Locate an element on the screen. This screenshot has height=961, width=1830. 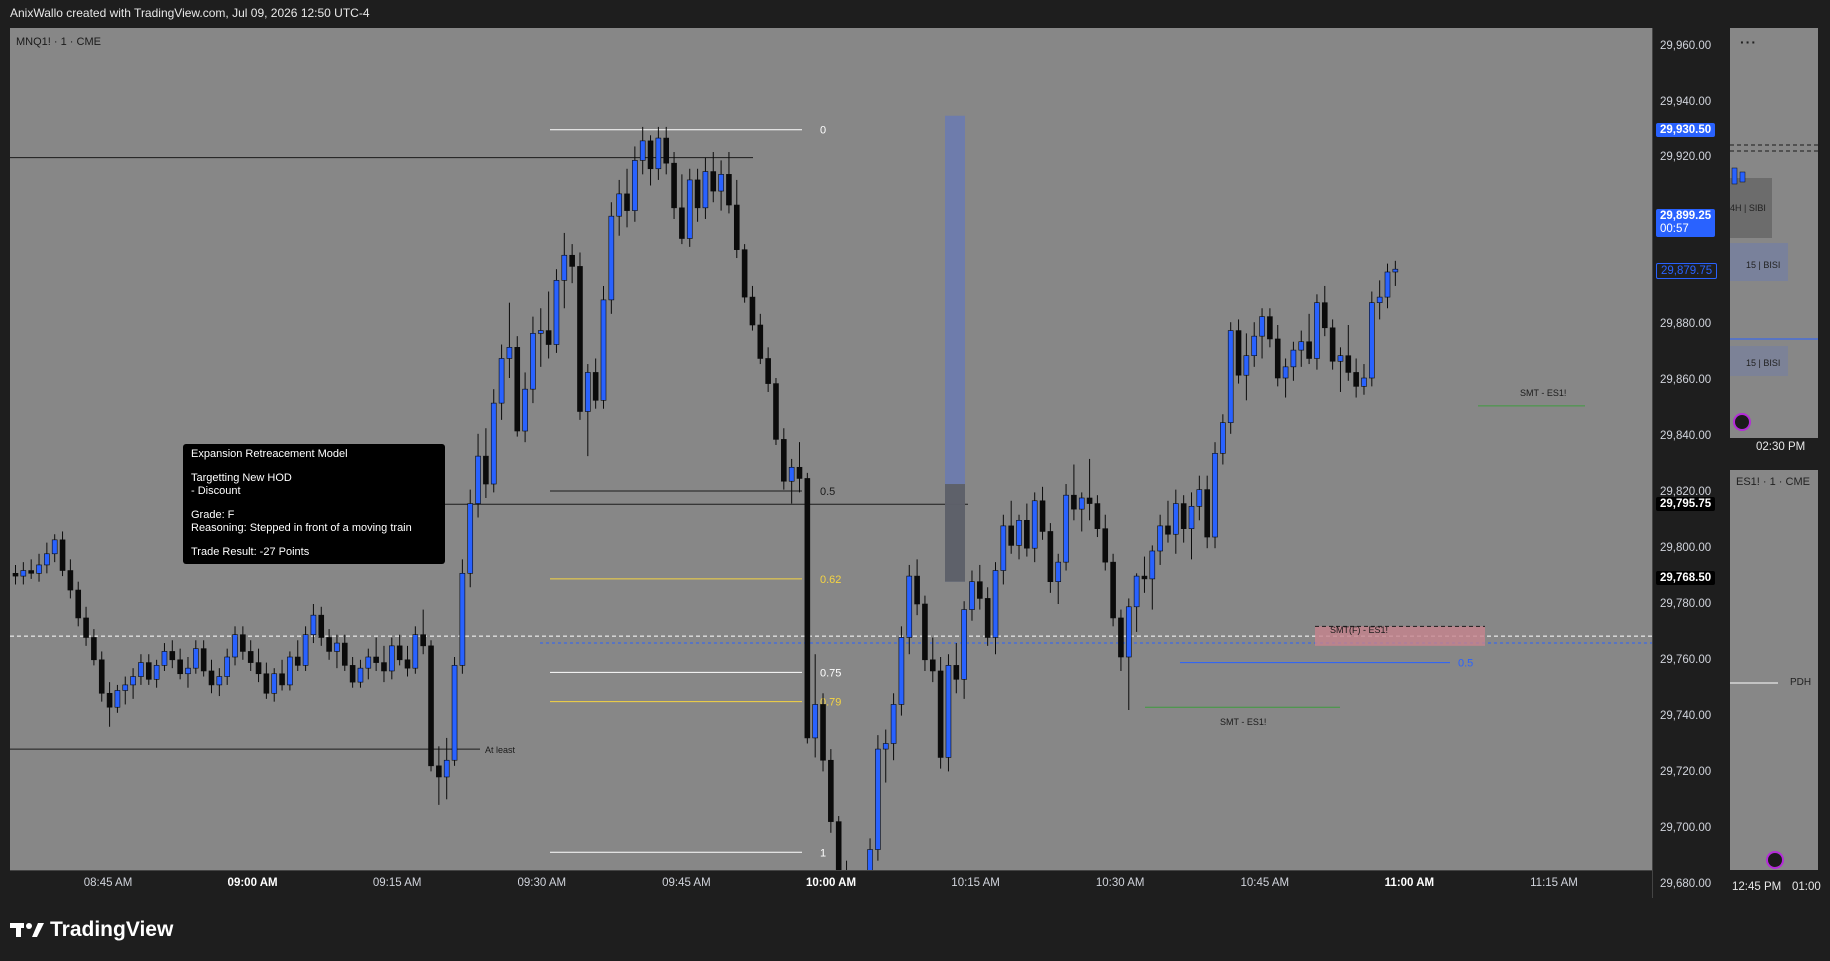
side-top-axis is located at coordinates (1824, 233).